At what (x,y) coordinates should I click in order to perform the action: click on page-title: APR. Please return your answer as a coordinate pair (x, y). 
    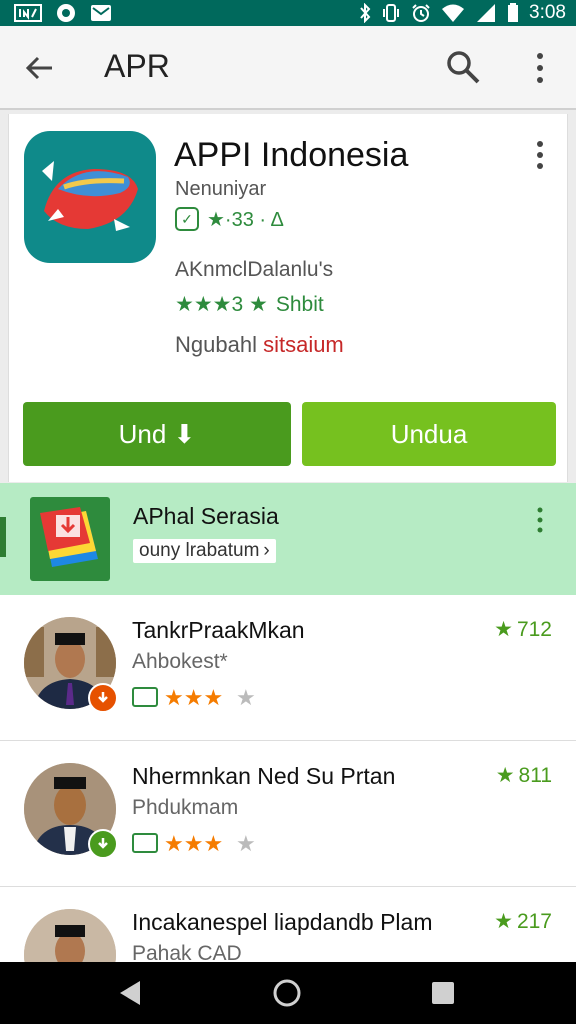
    Looking at the image, I should click on (137, 66).